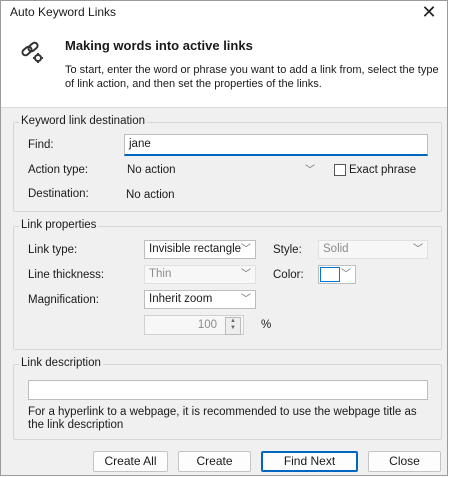 This screenshot has width=451, height=478. I want to click on stepper-arrows-icon: ▲ ▼, so click(233, 326).